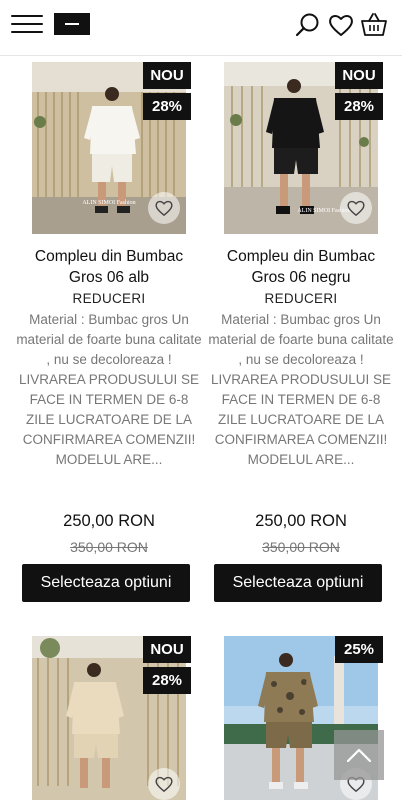  What do you see at coordinates (109, 267) in the screenshot?
I see `product-title: Compleu din Bumbac Gros 06 alb` at bounding box center [109, 267].